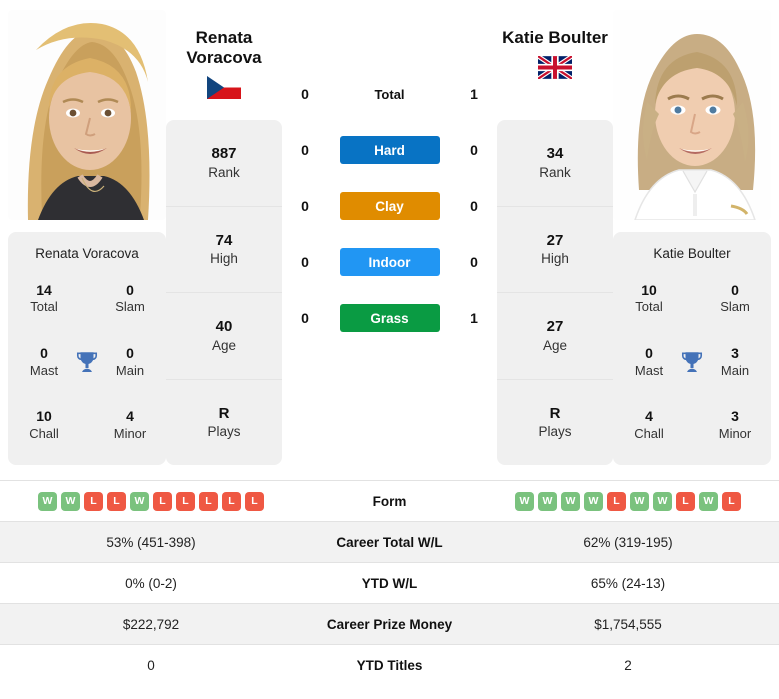 The image size is (779, 699). Describe the element at coordinates (474, 150) in the screenshot. I see `h2h-hard-right: 0` at that location.